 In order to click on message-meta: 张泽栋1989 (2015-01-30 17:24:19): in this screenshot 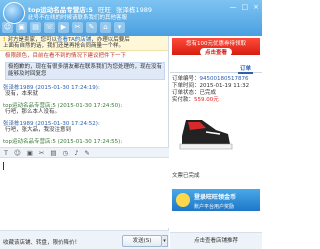, I will do `click(51, 88)`.